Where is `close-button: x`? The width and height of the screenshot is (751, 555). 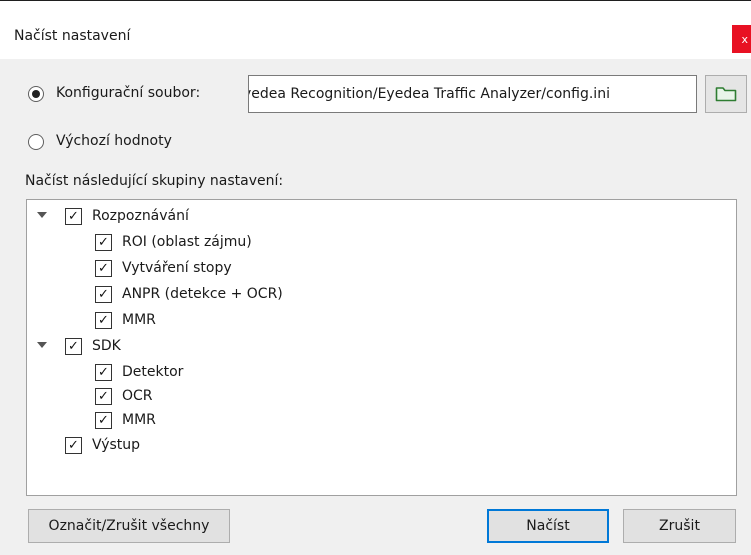
close-button: x is located at coordinates (741, 39).